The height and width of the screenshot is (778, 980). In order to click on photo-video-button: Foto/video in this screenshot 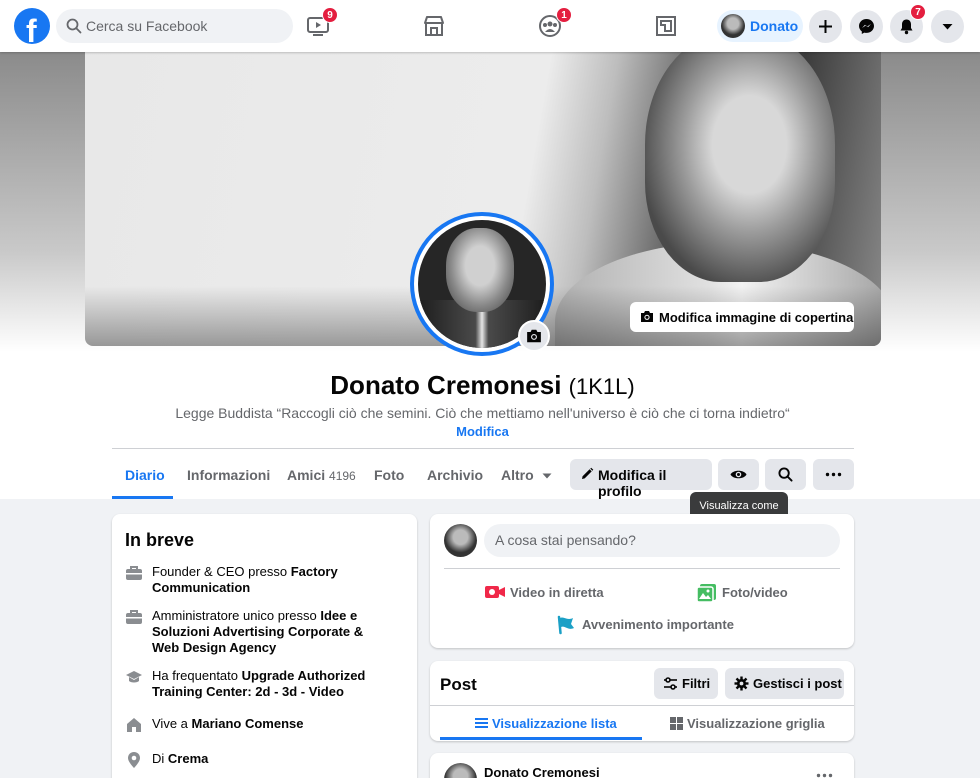, I will do `click(751, 593)`.